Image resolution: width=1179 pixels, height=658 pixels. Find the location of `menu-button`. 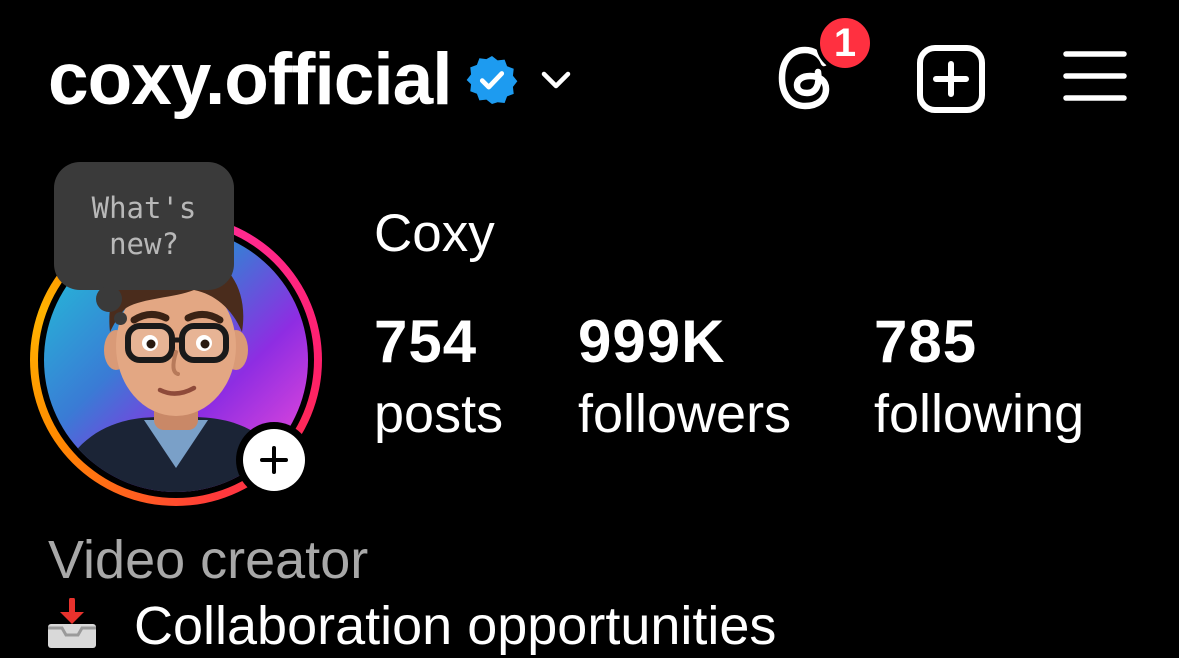

menu-button is located at coordinates (1095, 76).